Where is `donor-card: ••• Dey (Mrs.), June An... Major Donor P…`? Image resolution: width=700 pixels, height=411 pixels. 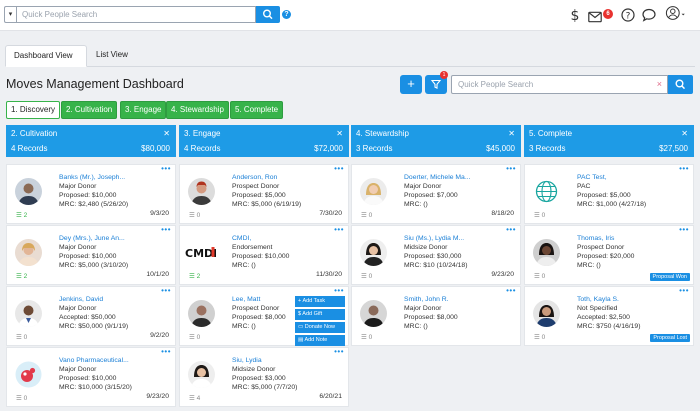
donor-card: ••• Dey (Mrs.), June An... Major Donor P… is located at coordinates (91, 255).